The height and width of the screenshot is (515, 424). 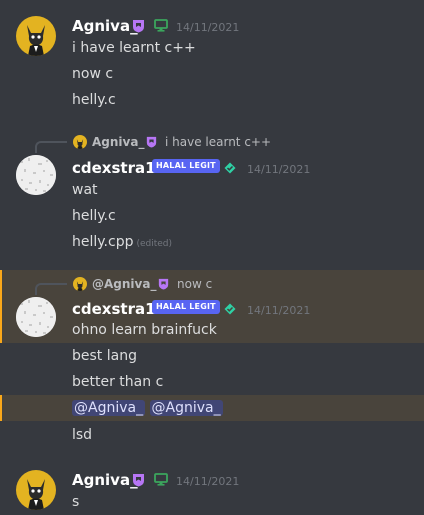 I want to click on message-text: s, so click(x=76, y=502).